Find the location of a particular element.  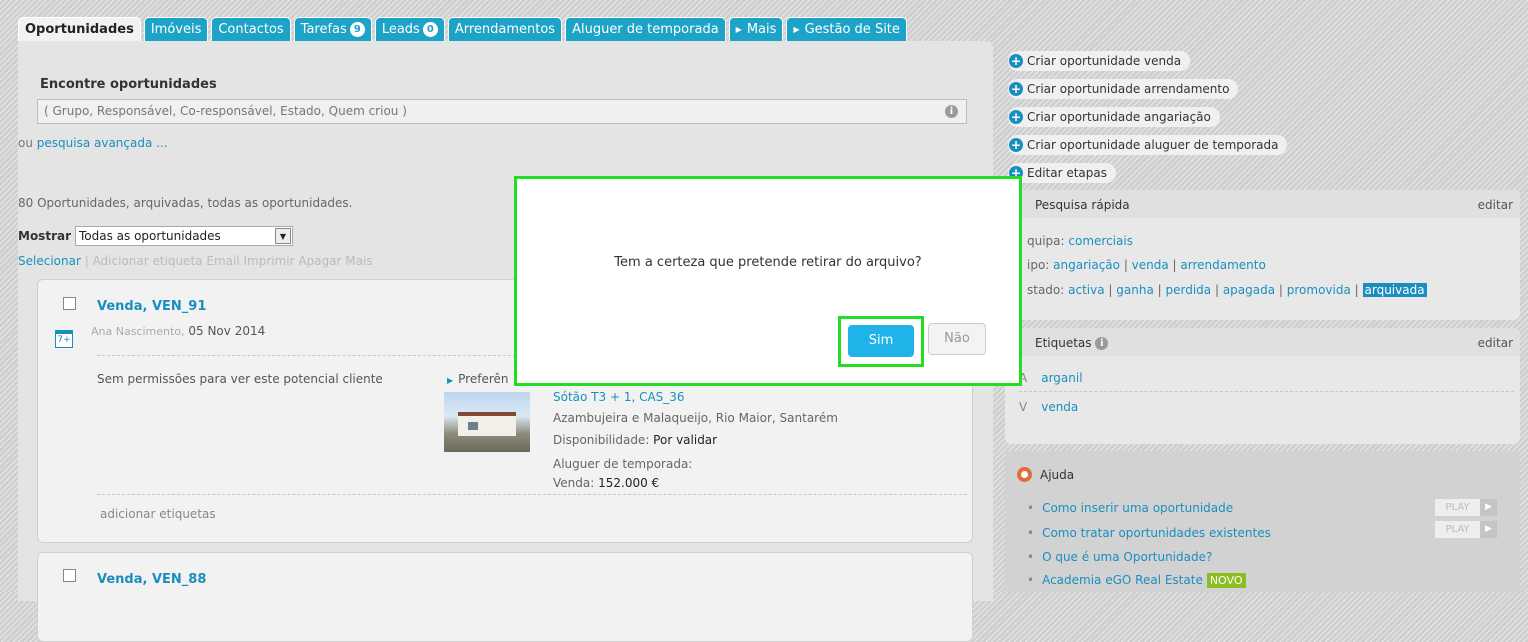

help-link: Como tratar oportunidades existentes is located at coordinates (1149, 533).